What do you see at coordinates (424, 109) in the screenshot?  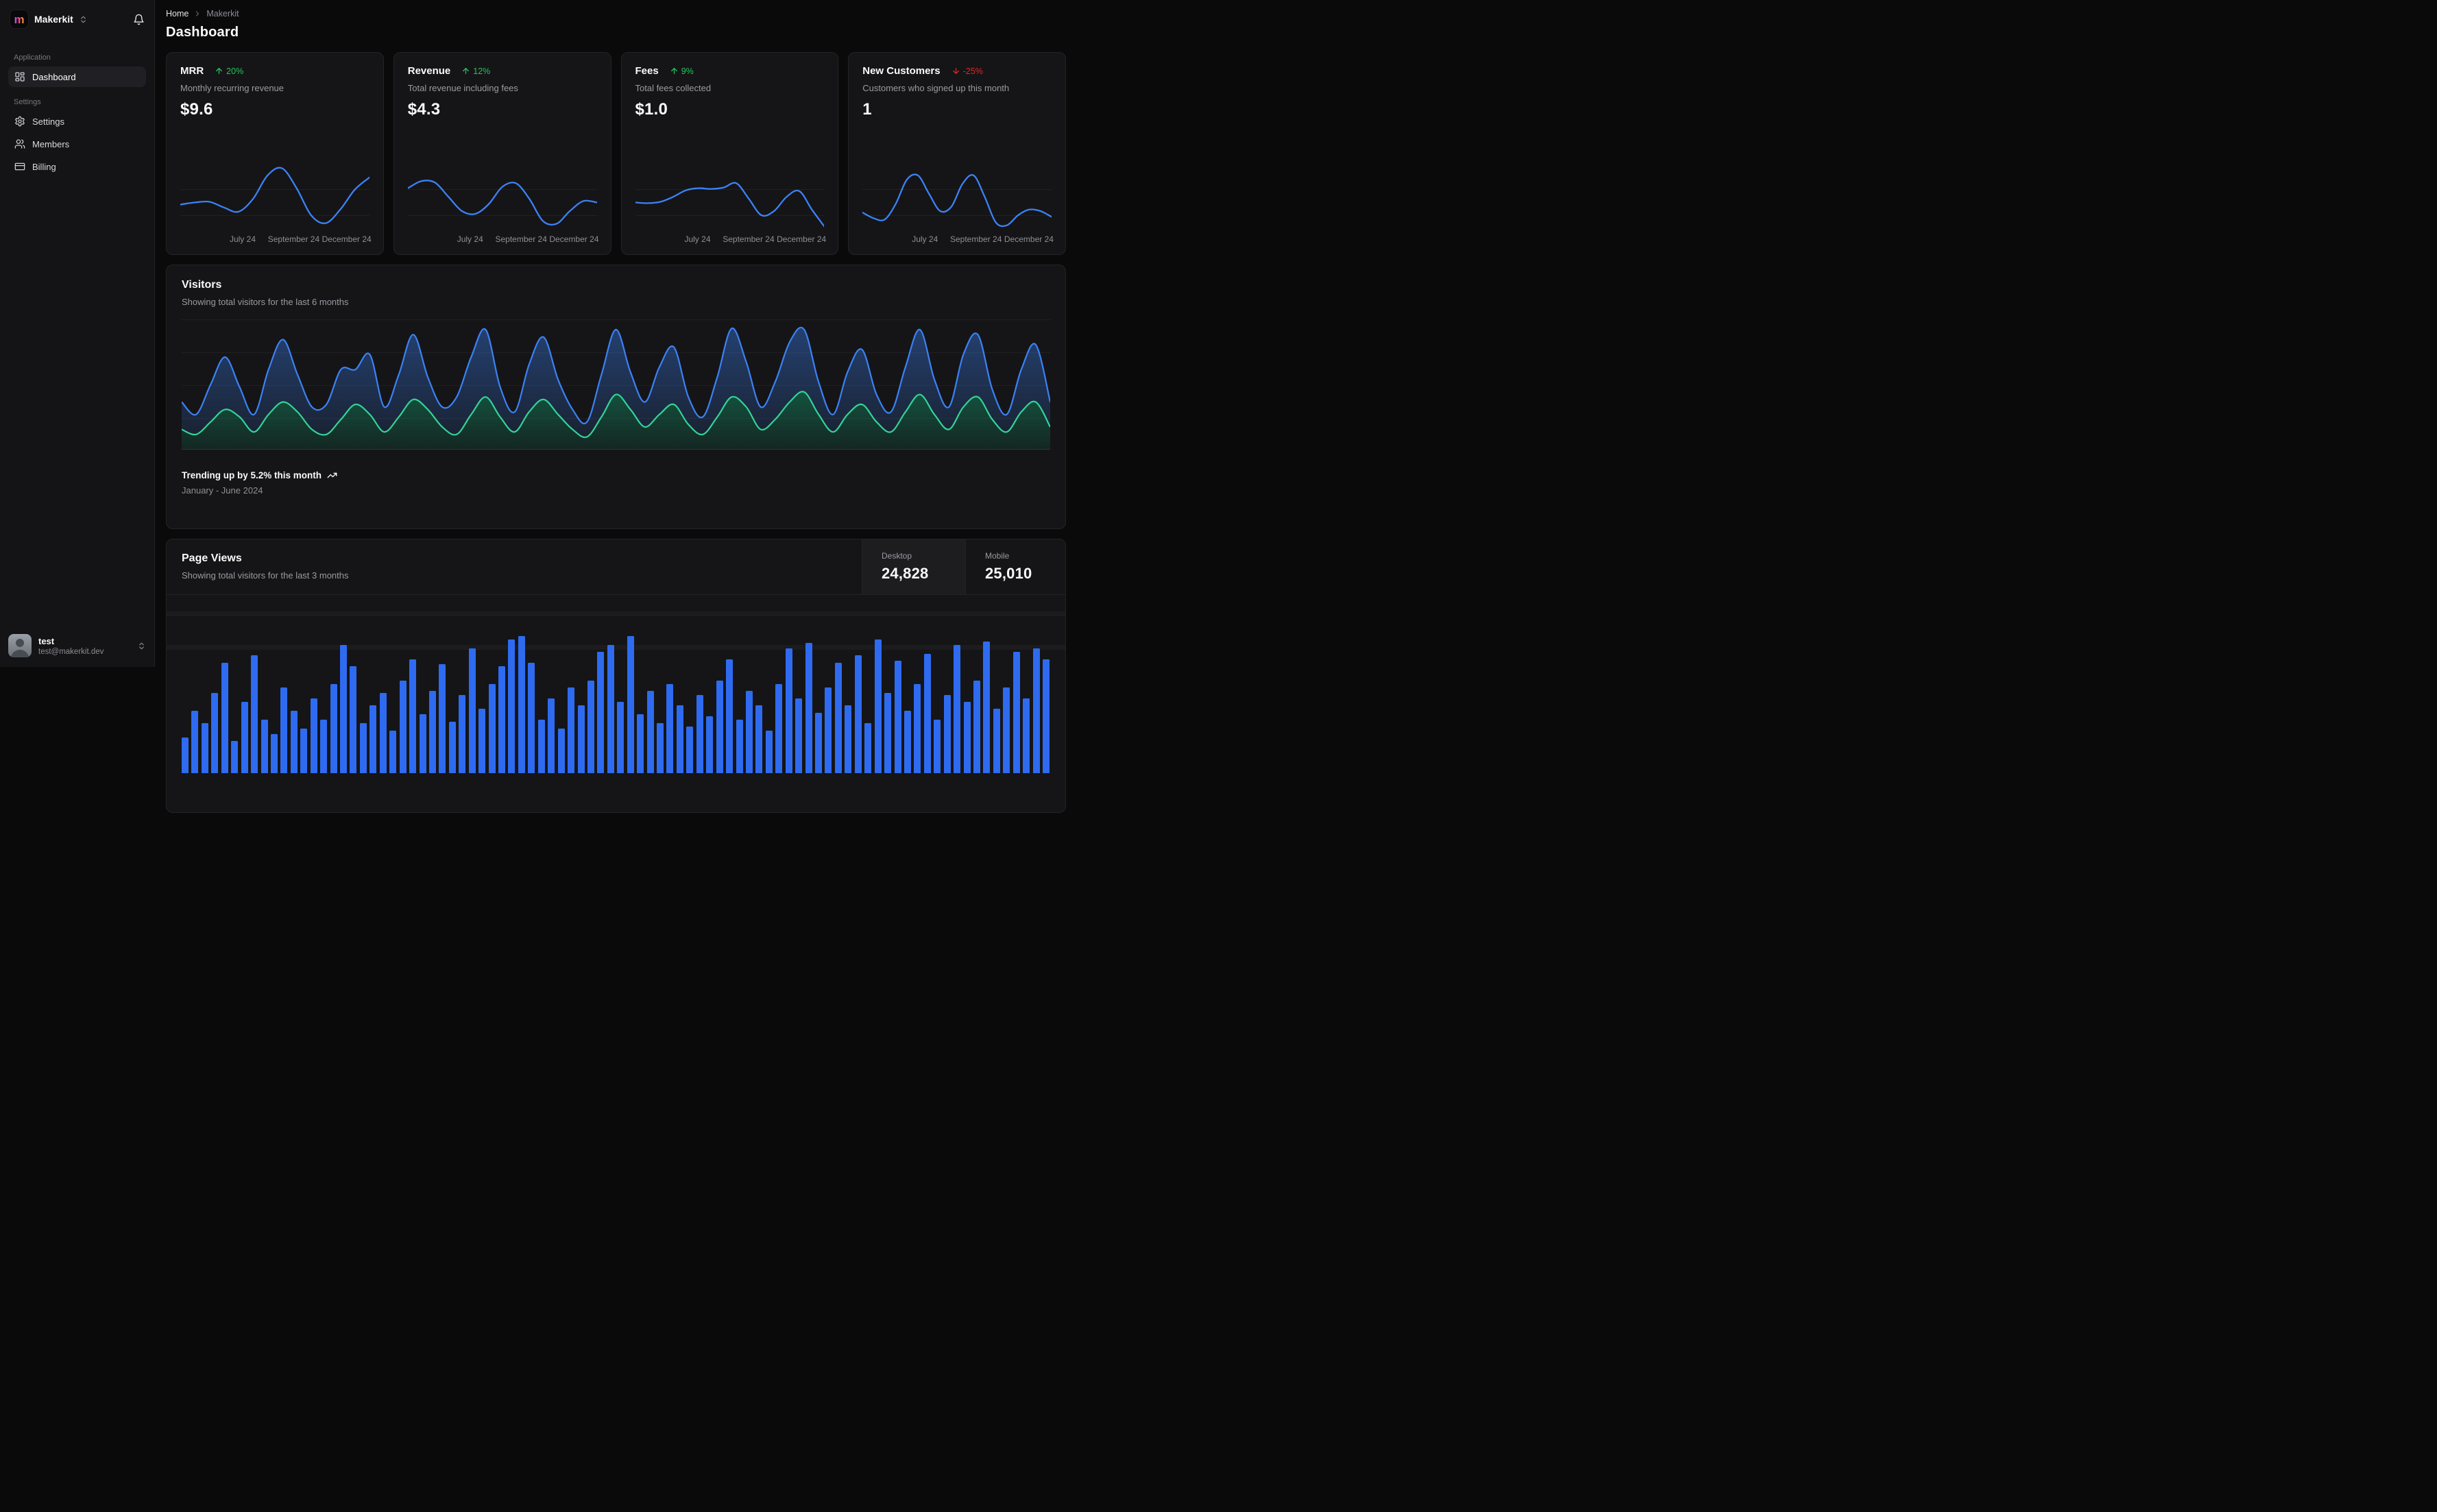 I see `stat-card-value: $4.3` at bounding box center [424, 109].